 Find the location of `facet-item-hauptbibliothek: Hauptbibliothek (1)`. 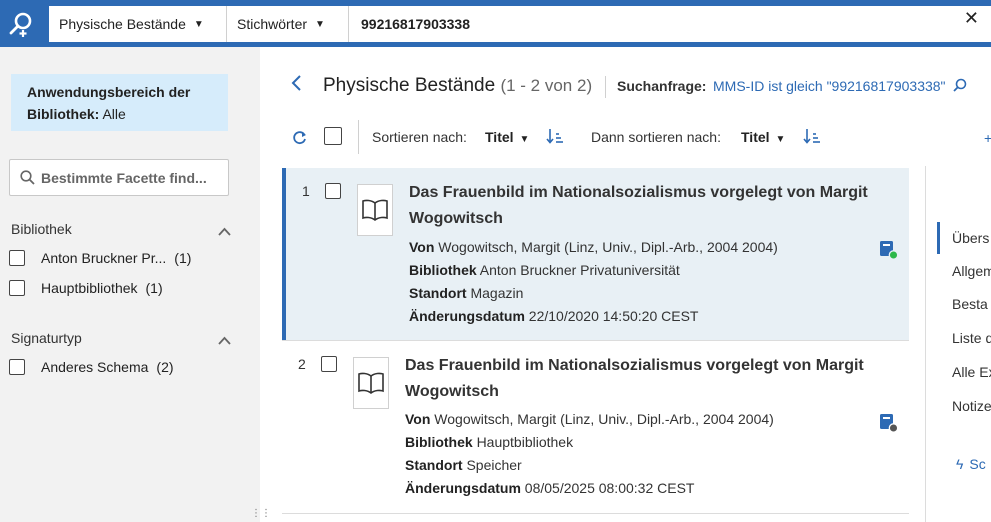

facet-item-hauptbibliothek: Hauptbibliothek (1) is located at coordinates (86, 288).